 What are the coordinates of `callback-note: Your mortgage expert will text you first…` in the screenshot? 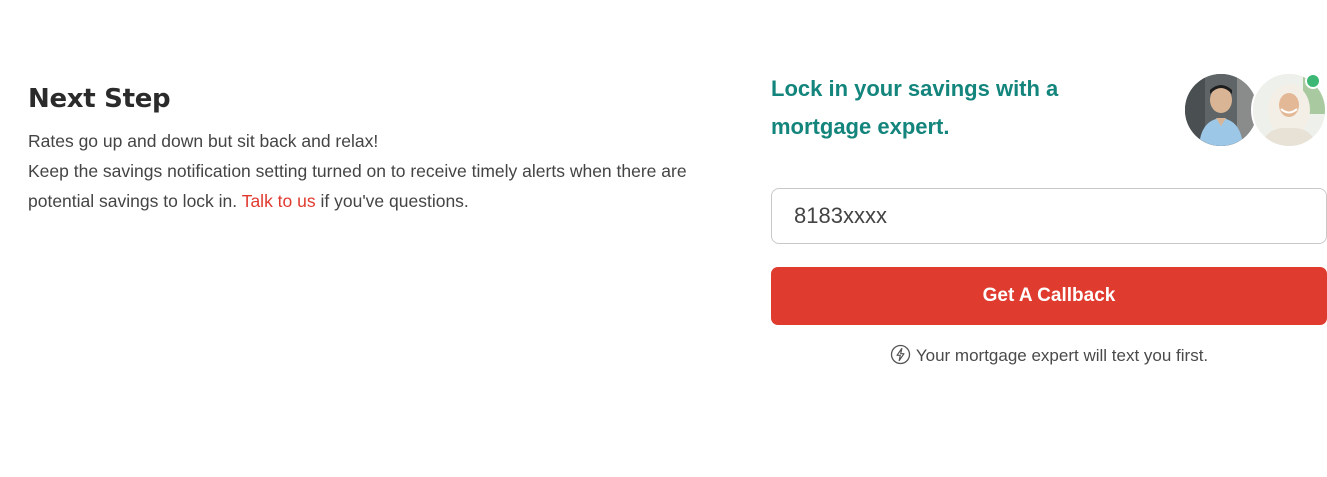 It's located at (1049, 358).